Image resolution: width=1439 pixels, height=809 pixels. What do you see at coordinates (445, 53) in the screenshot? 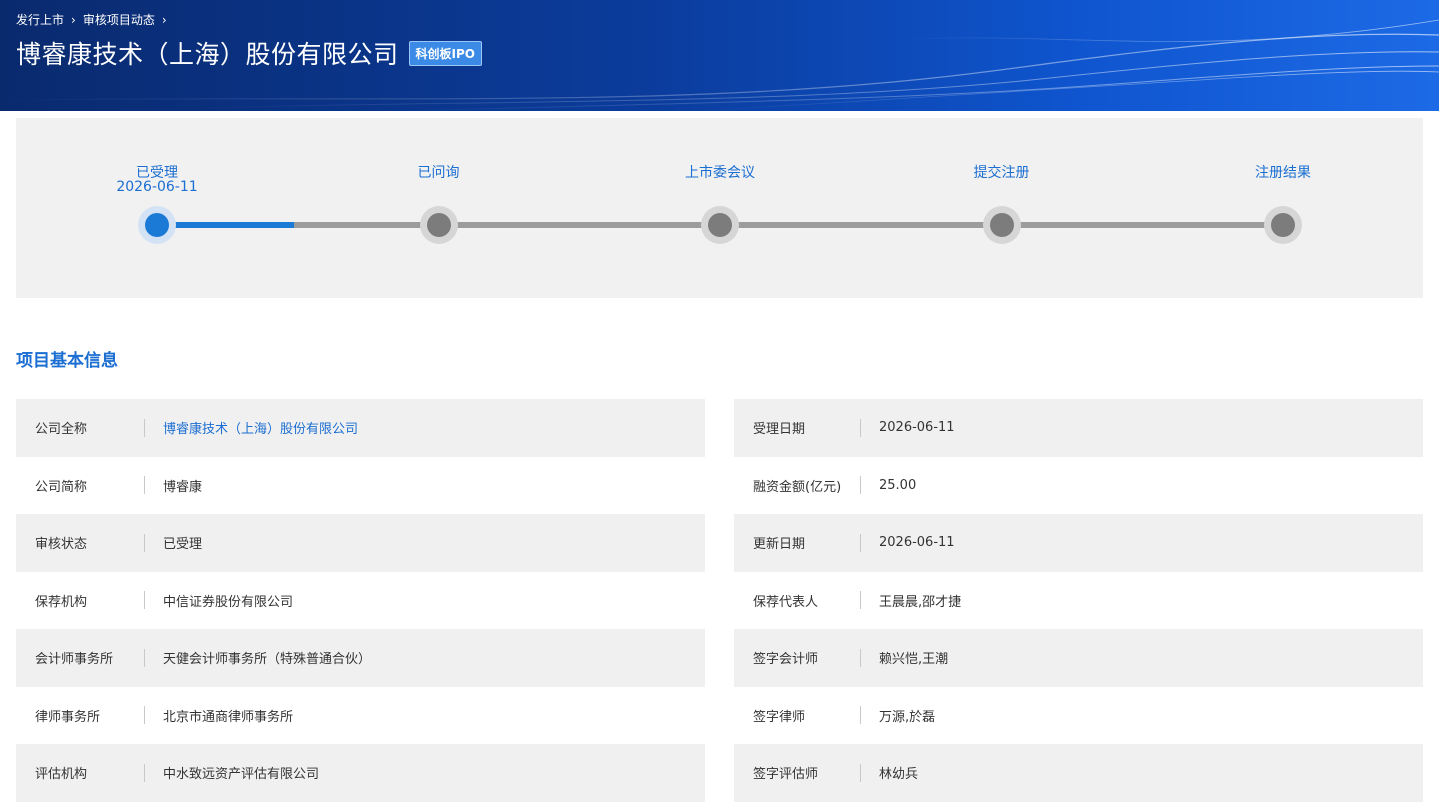
I see `board-tag-badge: 科创板IPO` at bounding box center [445, 53].